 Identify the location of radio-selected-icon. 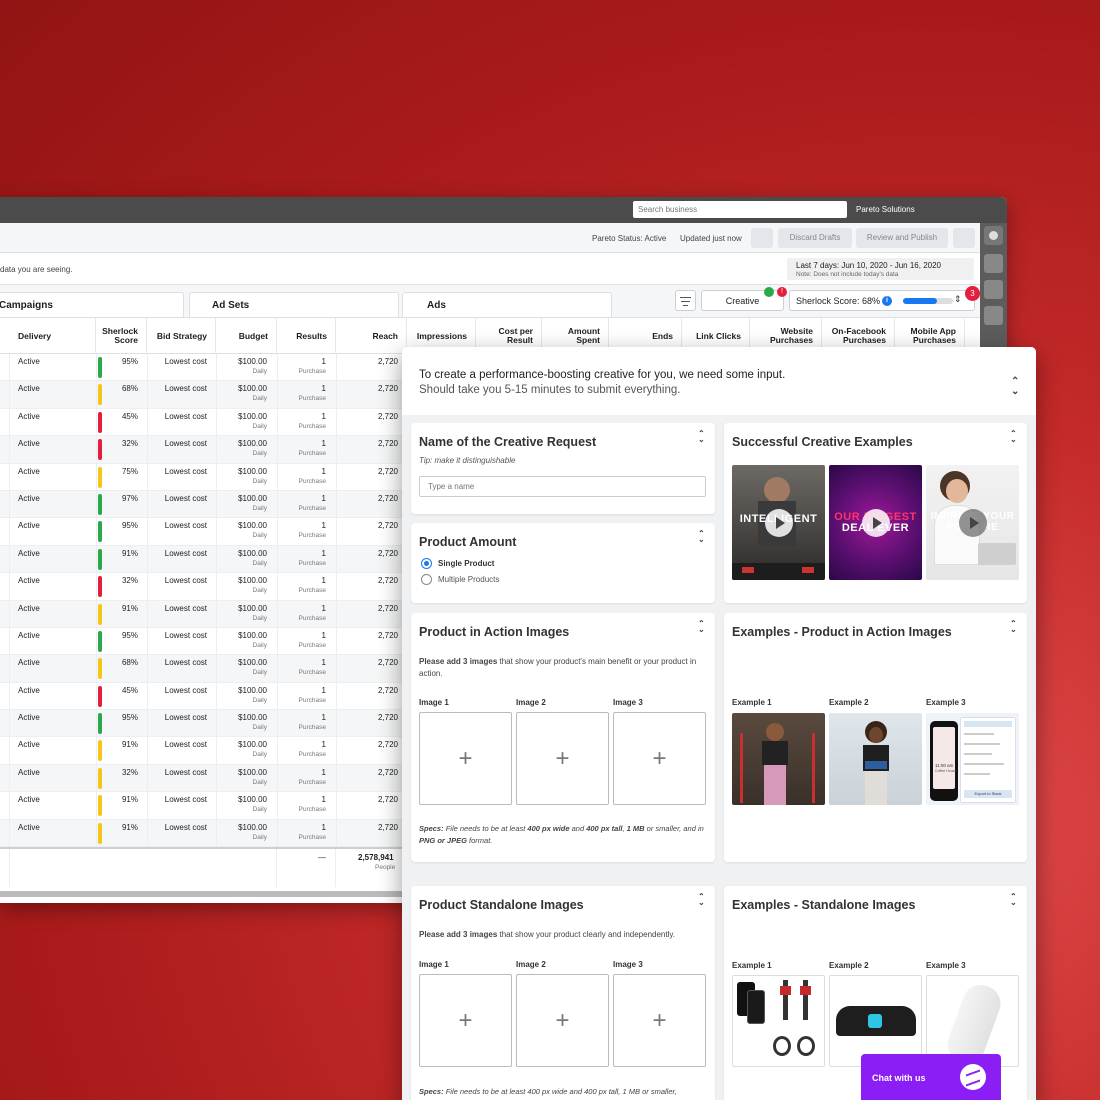
(426, 563).